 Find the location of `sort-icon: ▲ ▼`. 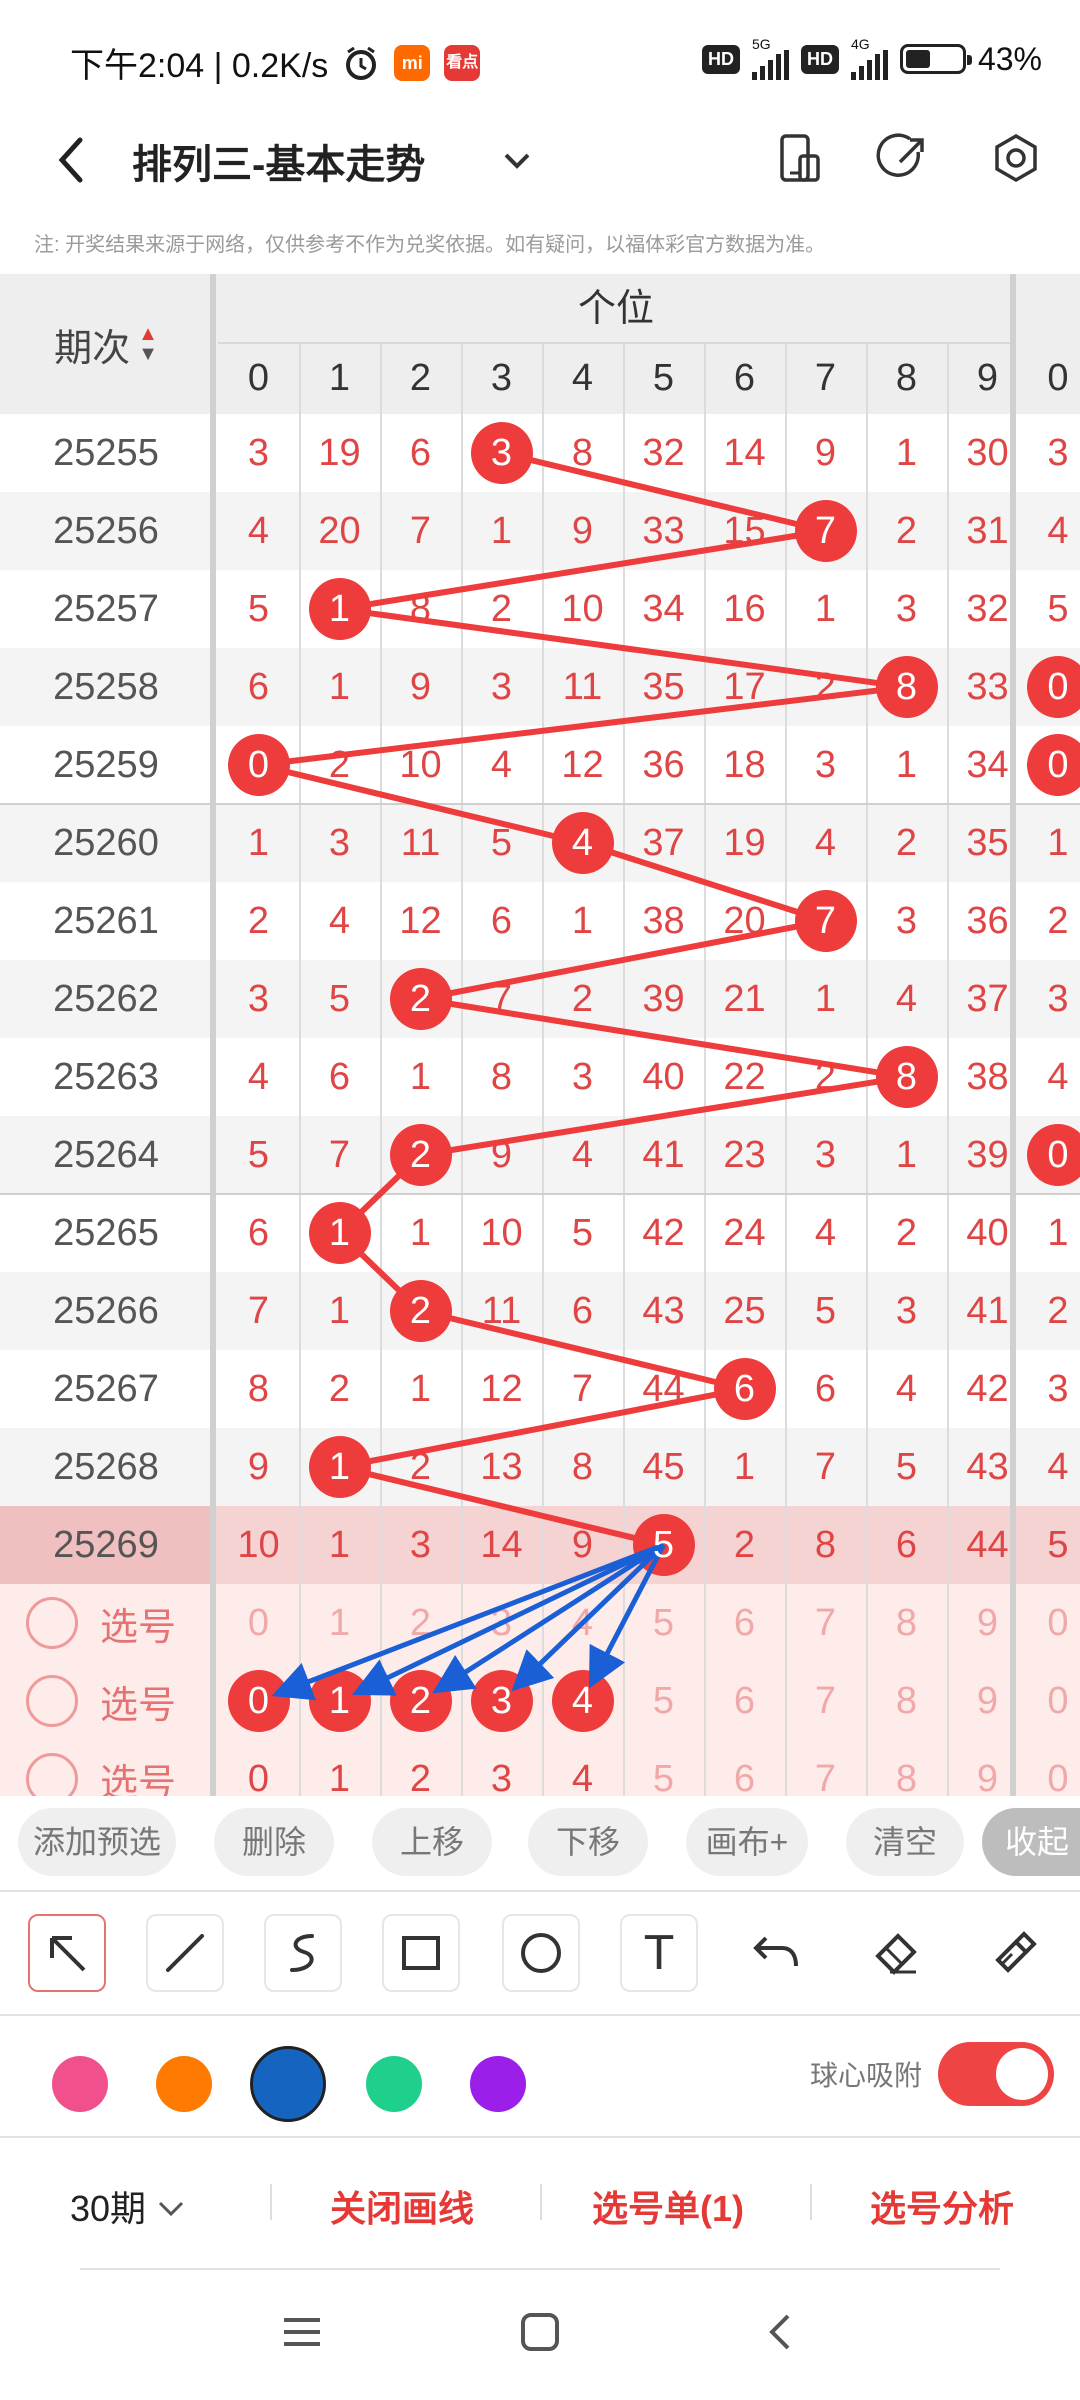

sort-icon: ▲ ▼ is located at coordinates (148, 344).